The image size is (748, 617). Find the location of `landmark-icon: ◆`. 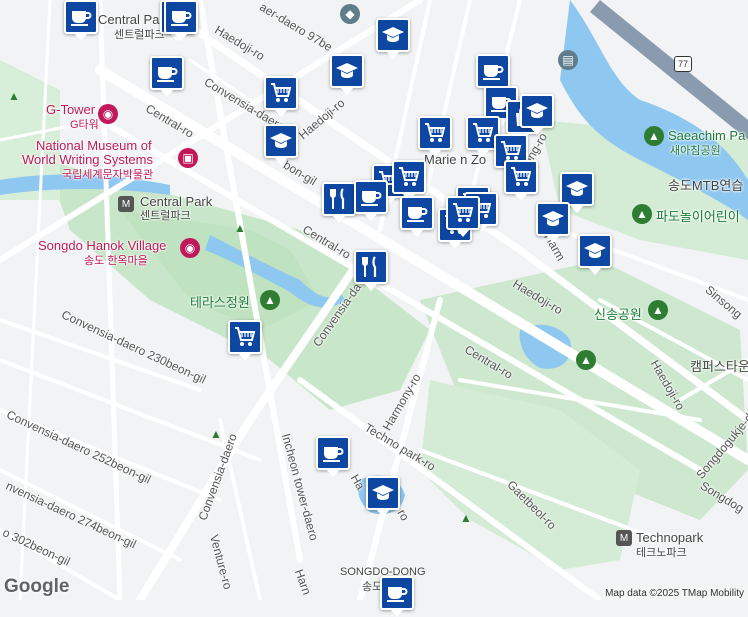

landmark-icon: ◆ is located at coordinates (350, 14).